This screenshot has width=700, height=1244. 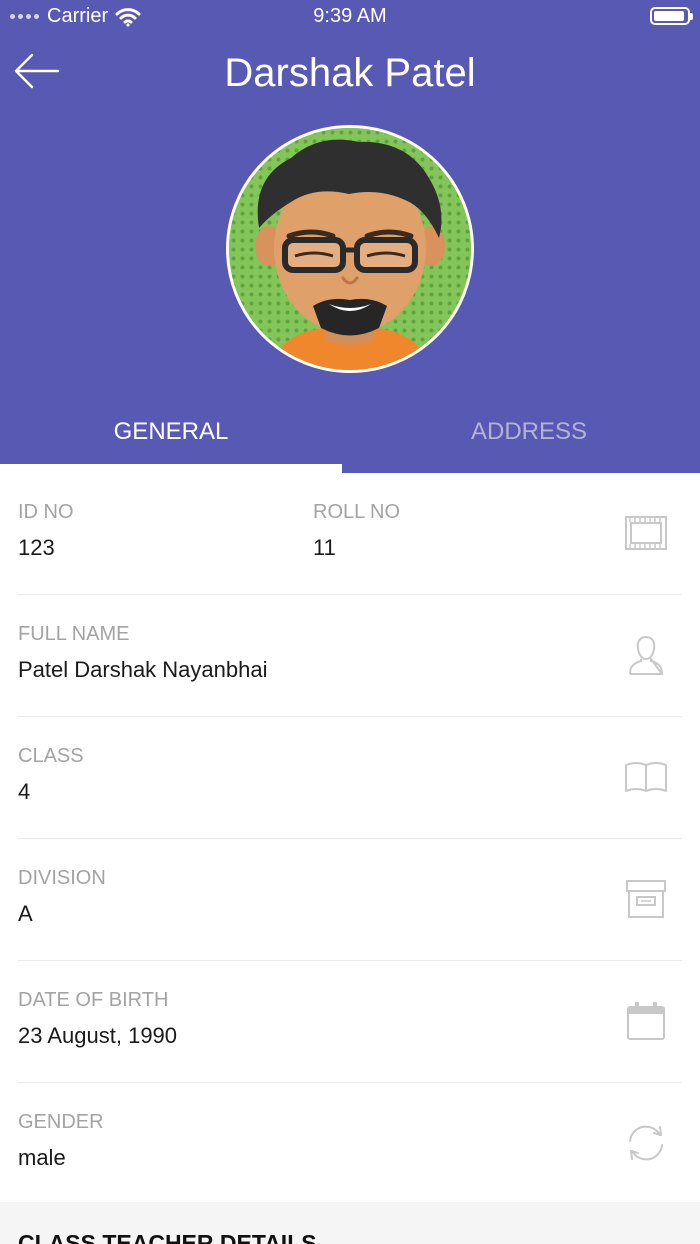 What do you see at coordinates (350, 1223) in the screenshot?
I see `class-teacher-section: CLASS TEACHER DETAILS` at bounding box center [350, 1223].